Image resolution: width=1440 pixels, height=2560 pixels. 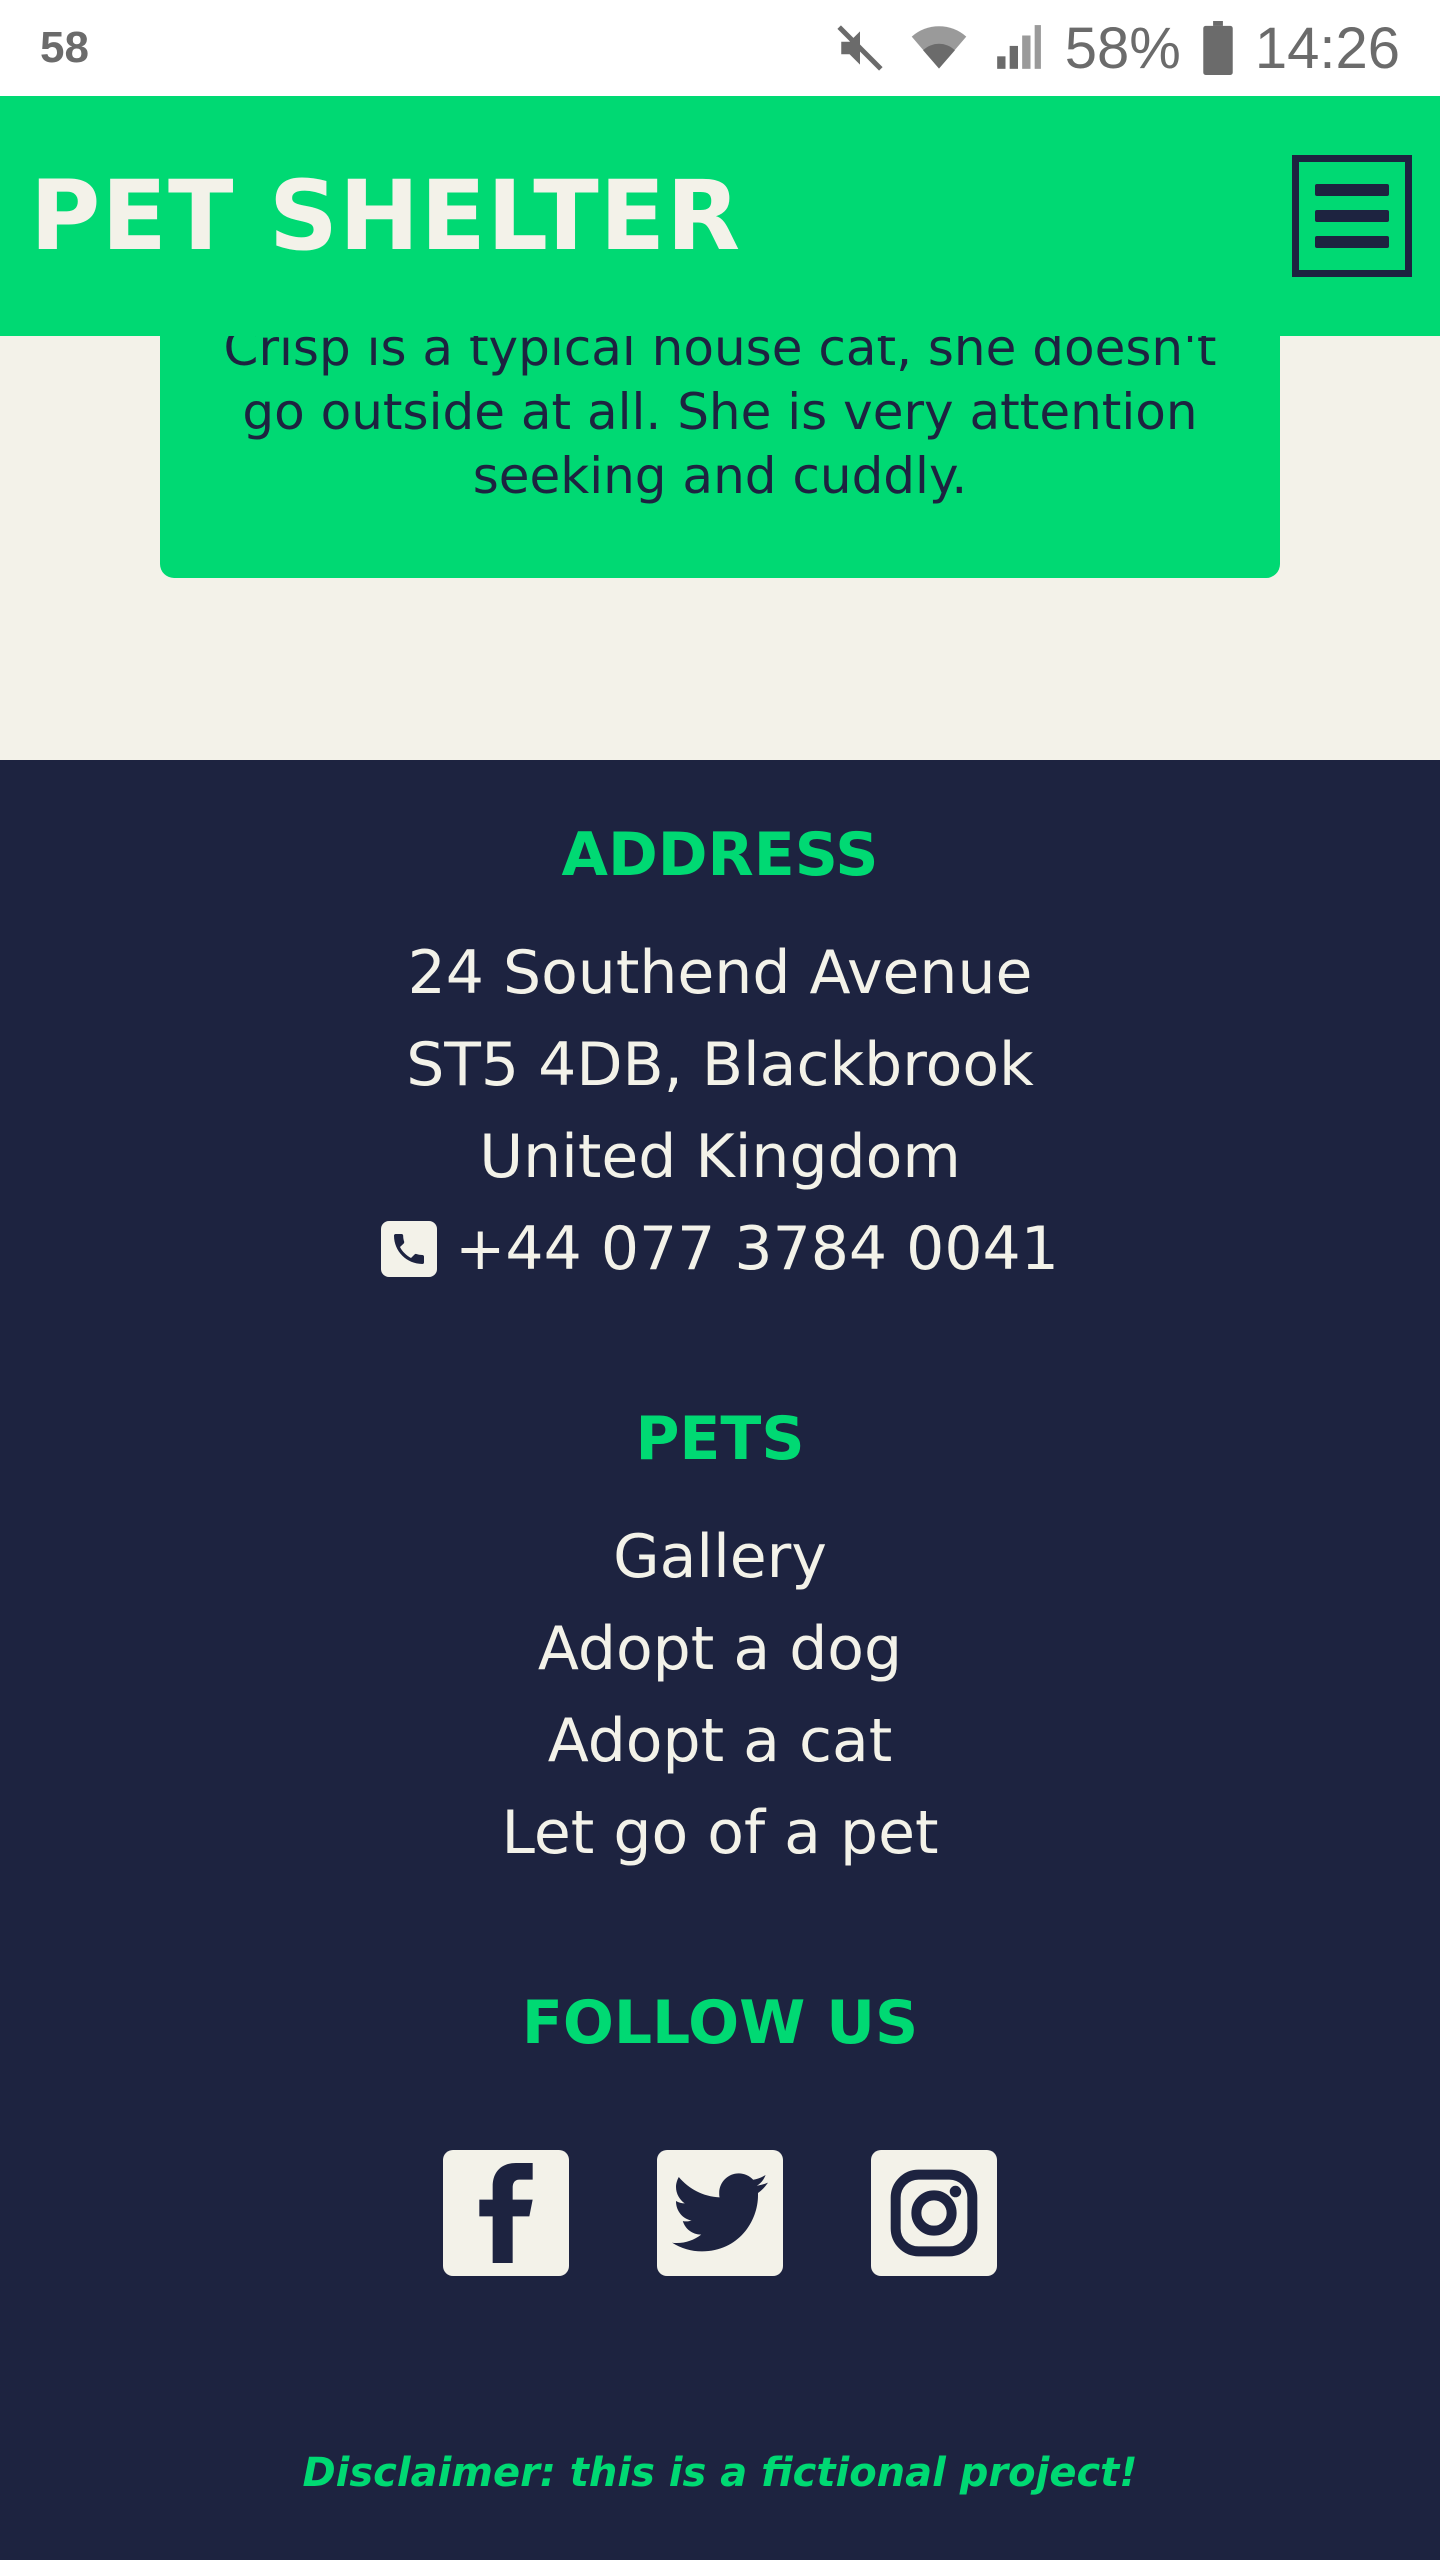 What do you see at coordinates (720, 973) in the screenshot?
I see `address-line-1: 24 Southend Avenue` at bounding box center [720, 973].